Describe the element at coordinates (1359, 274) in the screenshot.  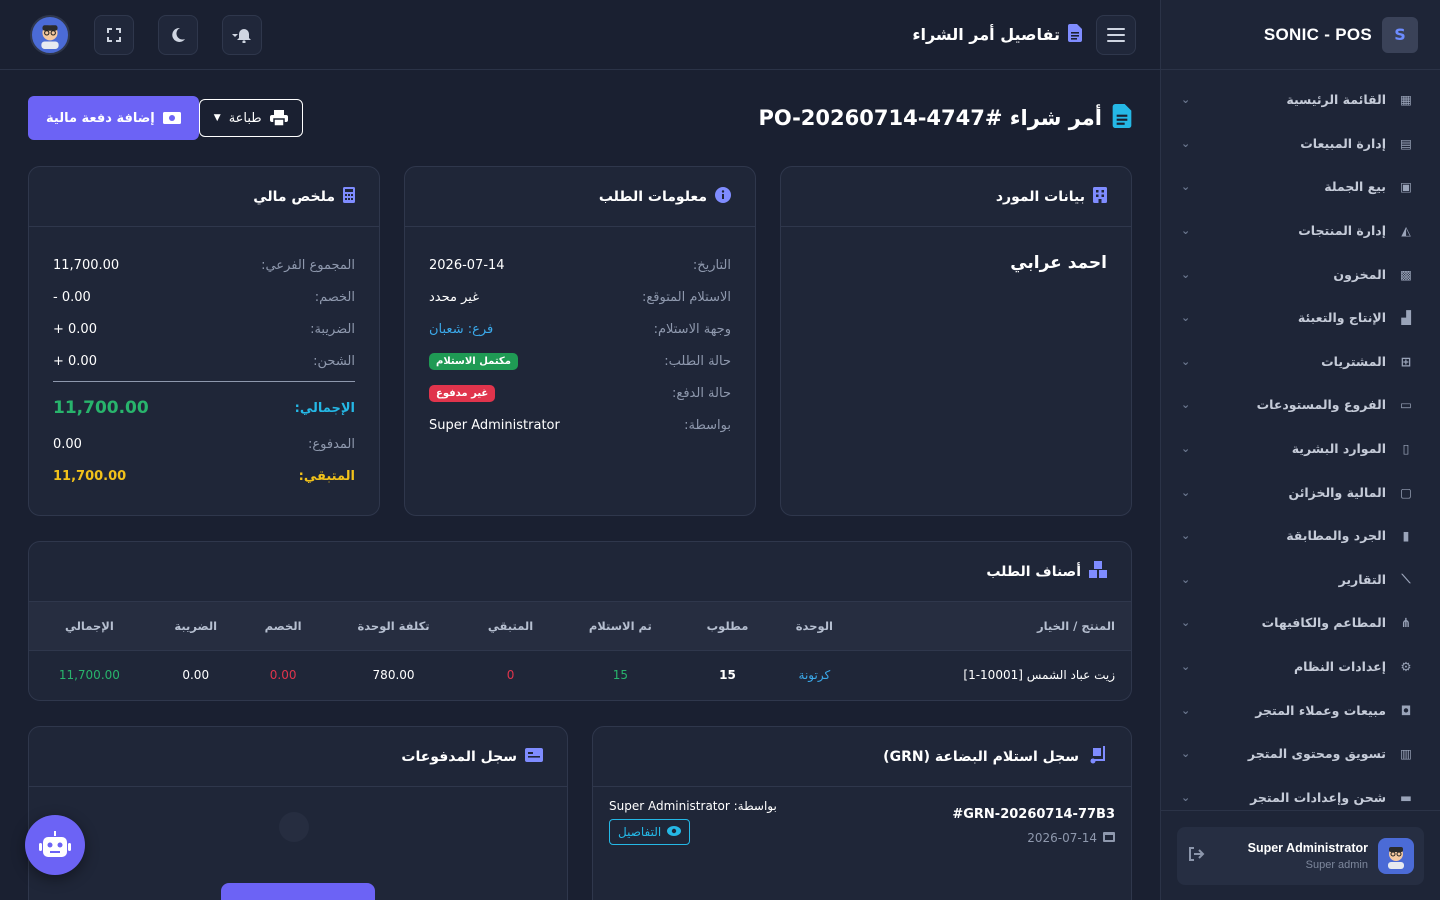
I see `sidebar-item-label: المخزون` at that location.